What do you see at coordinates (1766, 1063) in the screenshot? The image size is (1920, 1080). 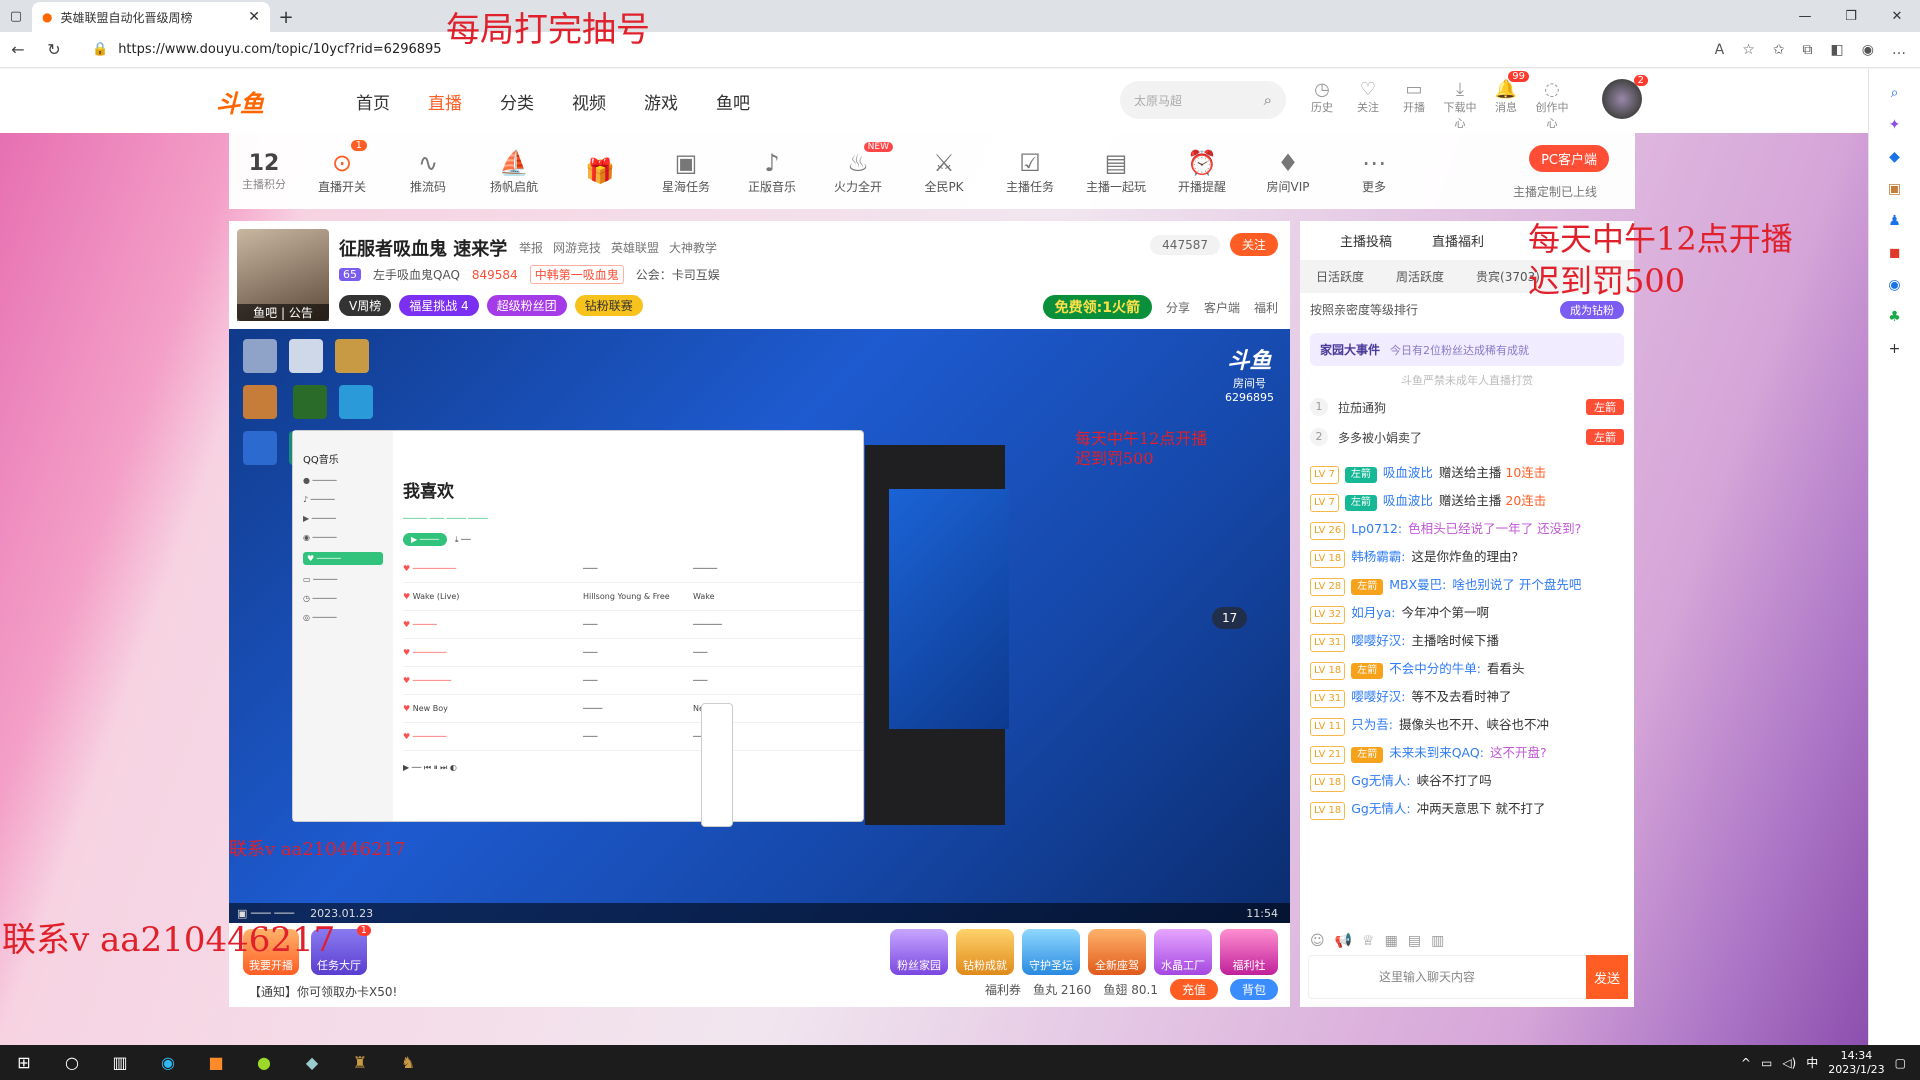 I see `network-icon: ▭` at bounding box center [1766, 1063].